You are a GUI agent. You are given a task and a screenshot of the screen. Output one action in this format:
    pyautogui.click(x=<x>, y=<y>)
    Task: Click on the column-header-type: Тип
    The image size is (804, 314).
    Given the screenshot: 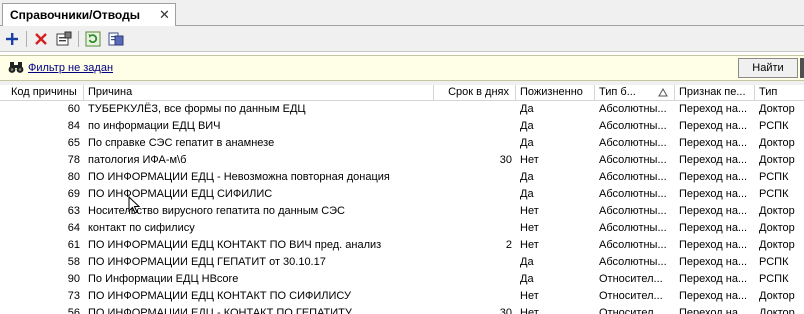 What is the action you would take?
    pyautogui.click(x=779, y=92)
    